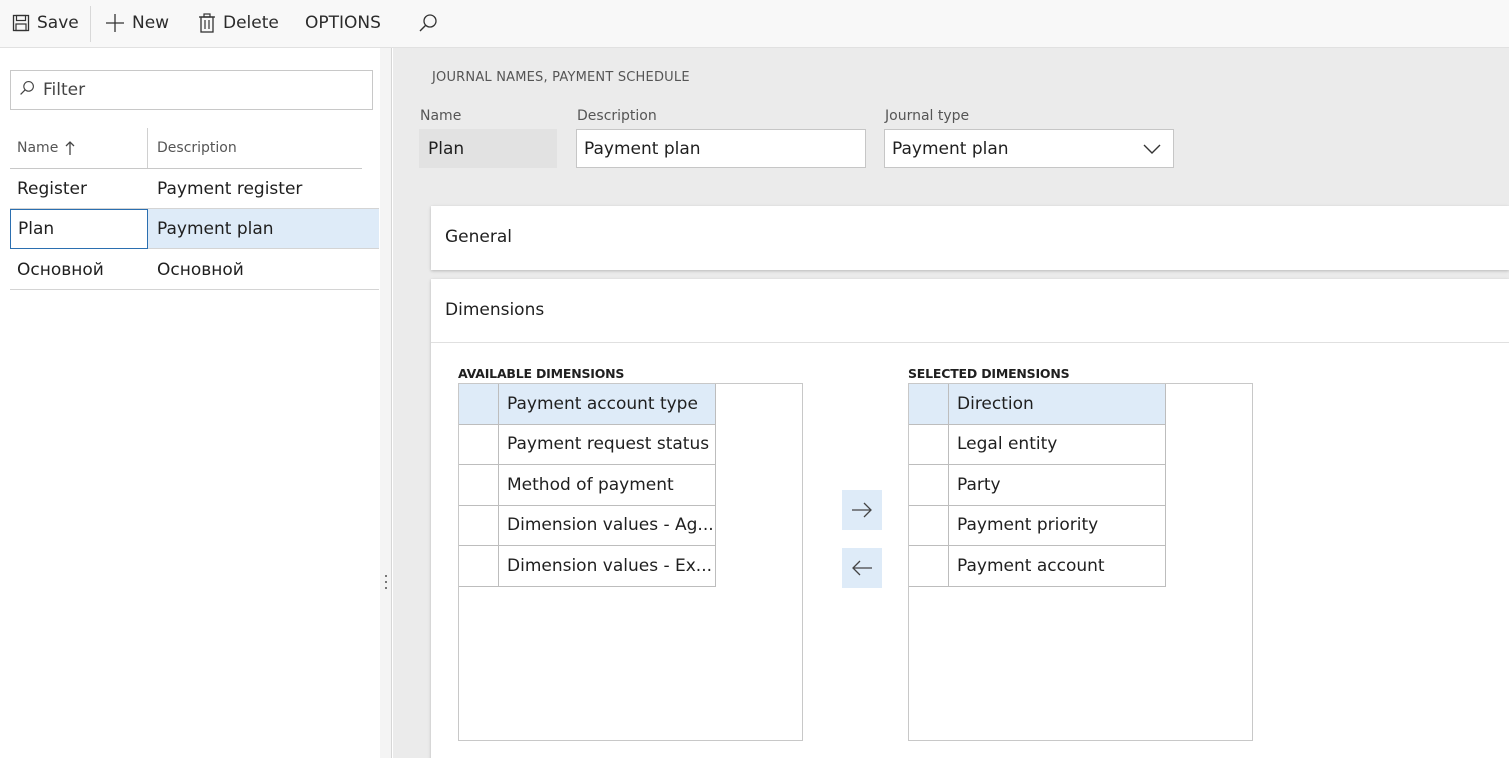 This screenshot has height=758, width=1509. Describe the element at coordinates (1031, 566) in the screenshot. I see `dimension-label: Payment account` at that location.